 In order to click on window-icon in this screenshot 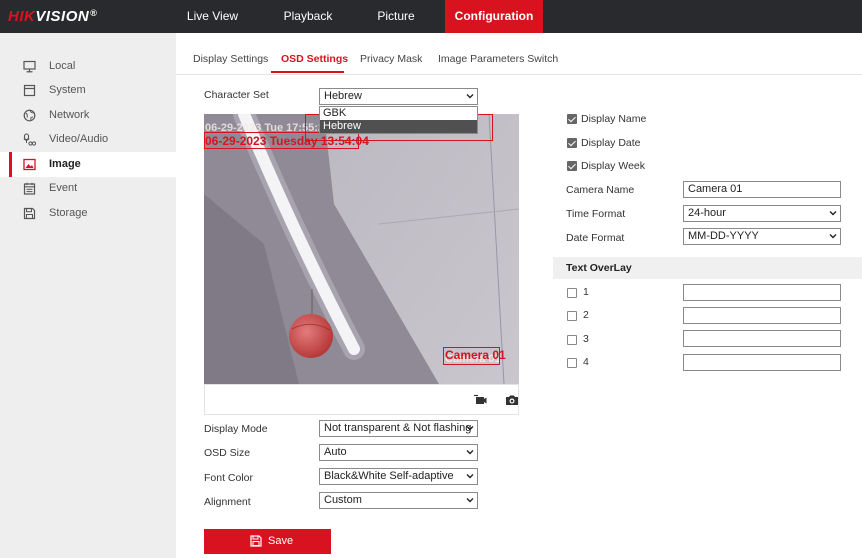, I will do `click(29, 90)`.